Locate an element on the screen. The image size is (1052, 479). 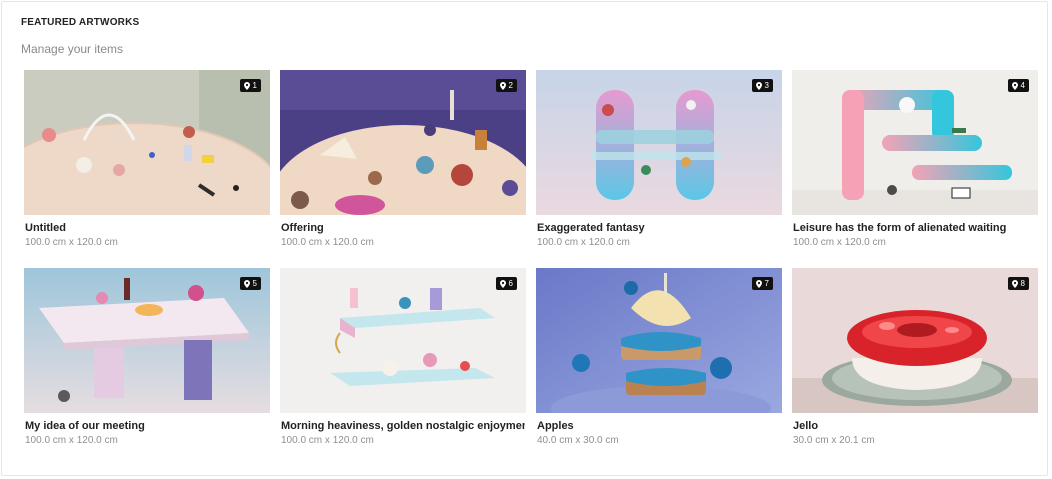
artwork-image-leisure is located at coordinates (915, 142).